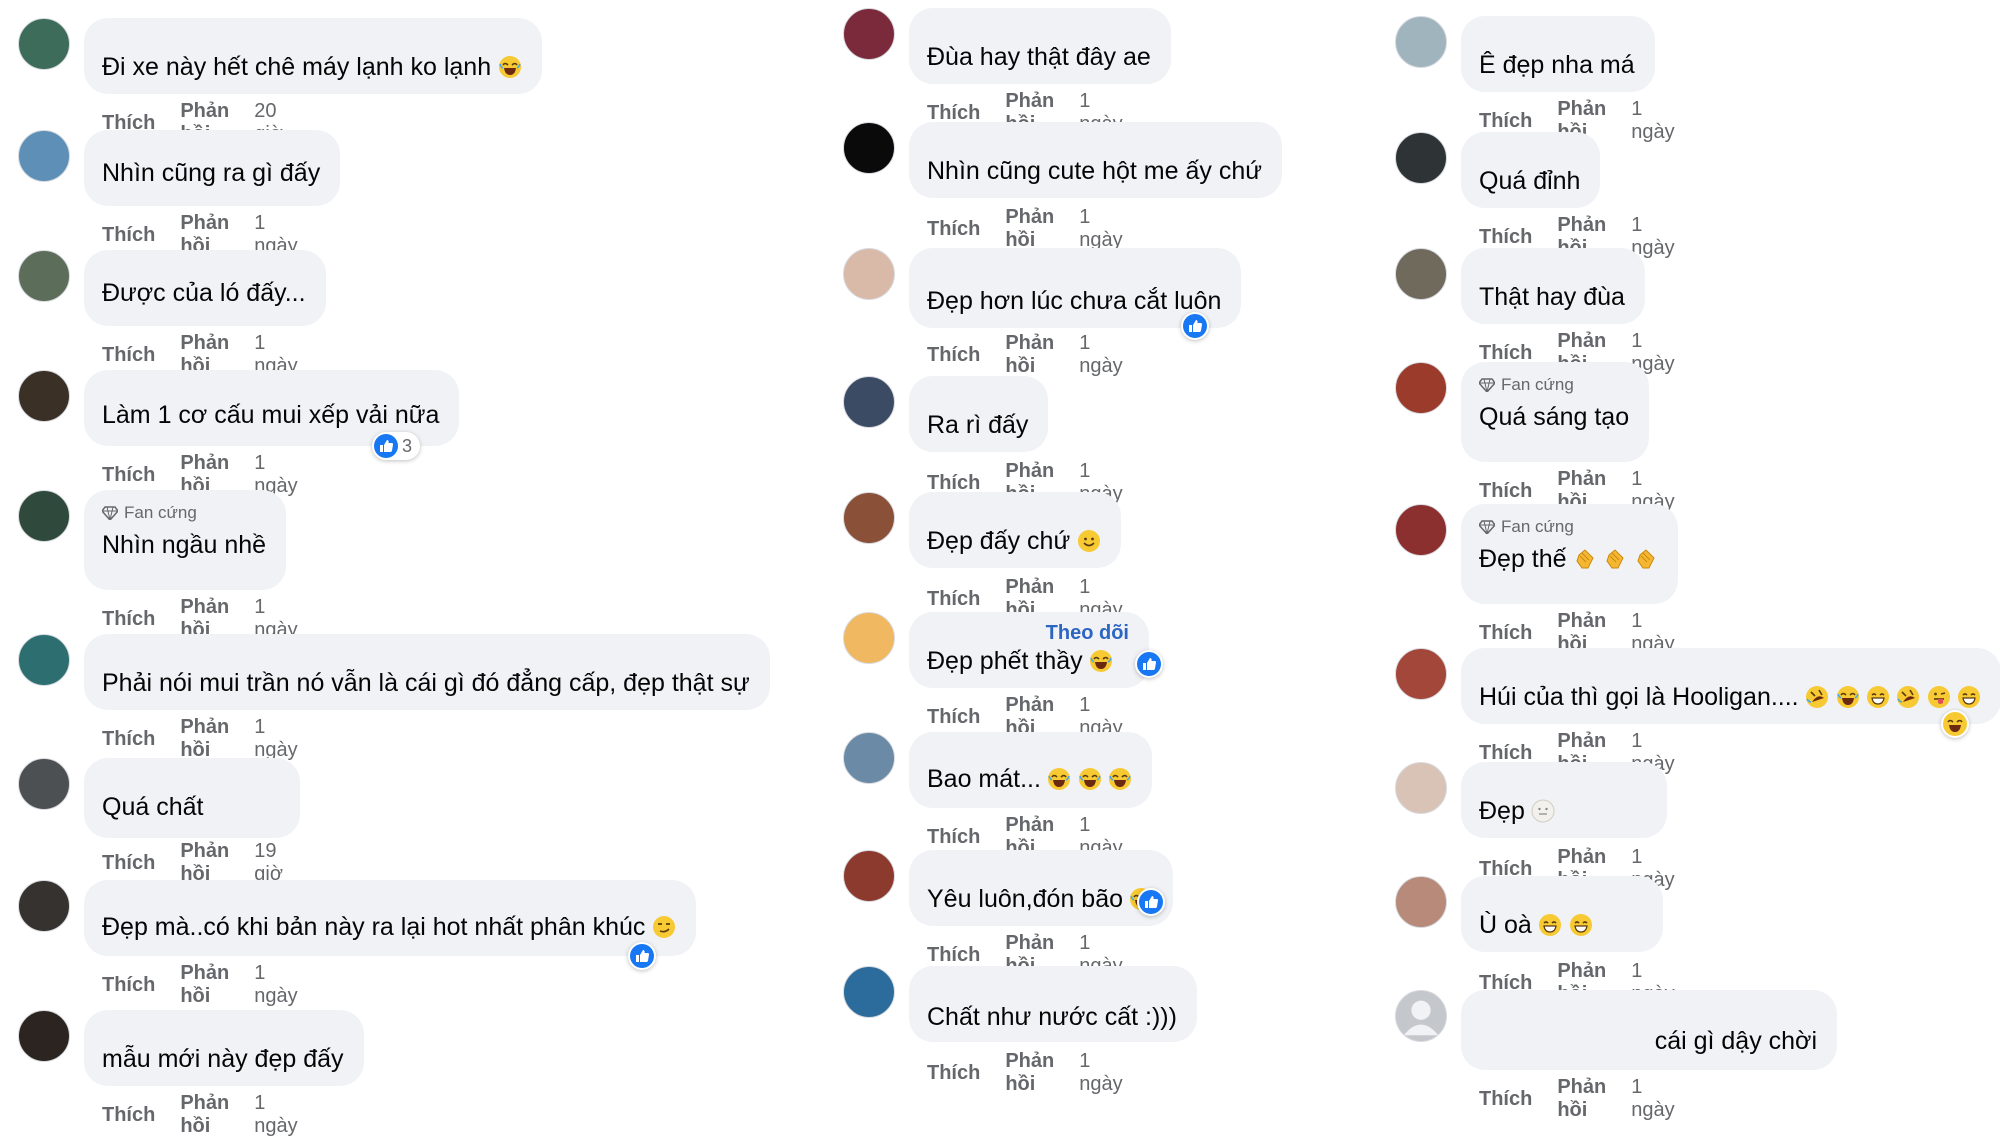 The height and width of the screenshot is (1138, 2000). What do you see at coordinates (313, 56) in the screenshot?
I see `comment-bubble: Đi xe này hết chê máy lạnh ko lạnh` at bounding box center [313, 56].